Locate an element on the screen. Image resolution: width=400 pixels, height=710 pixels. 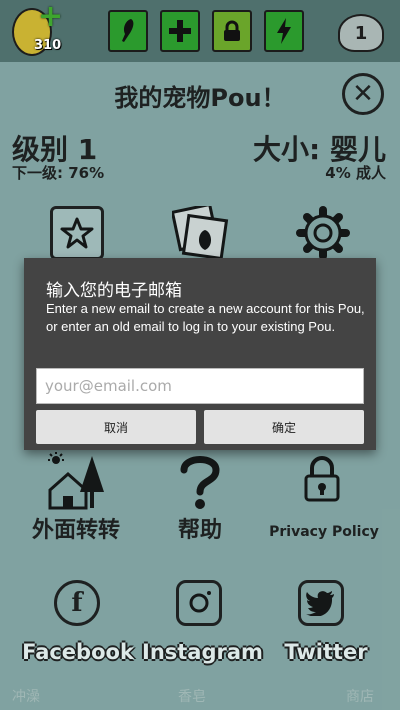
lightning-icon is located at coordinates (284, 31).